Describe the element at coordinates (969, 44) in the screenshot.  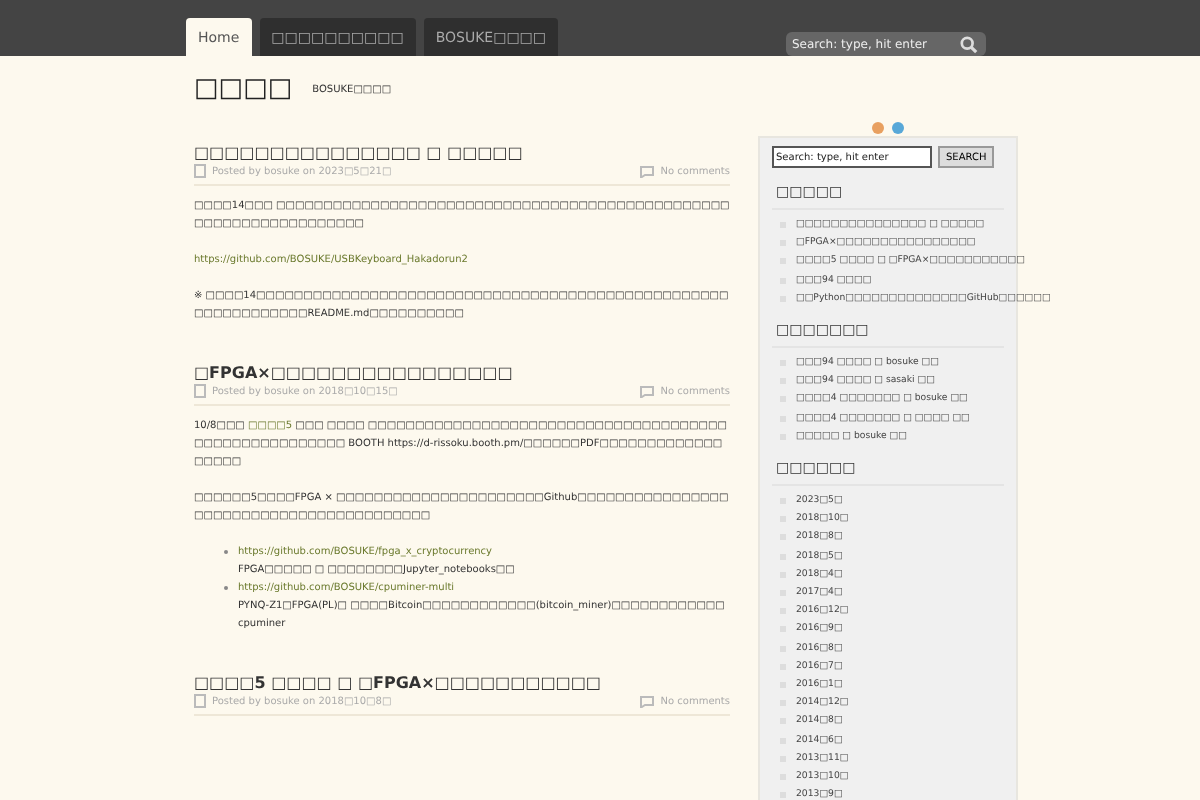
I see `search-icon` at that location.